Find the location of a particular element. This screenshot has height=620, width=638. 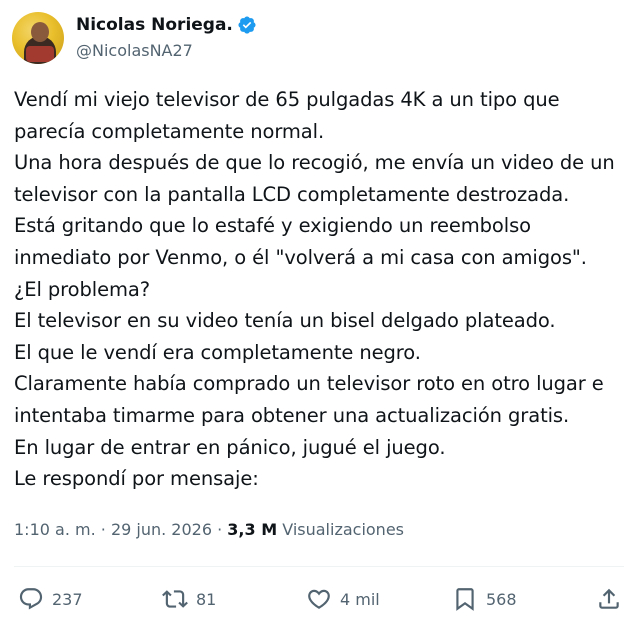

author-name-row: Nicolas Noriega. is located at coordinates (166, 25).